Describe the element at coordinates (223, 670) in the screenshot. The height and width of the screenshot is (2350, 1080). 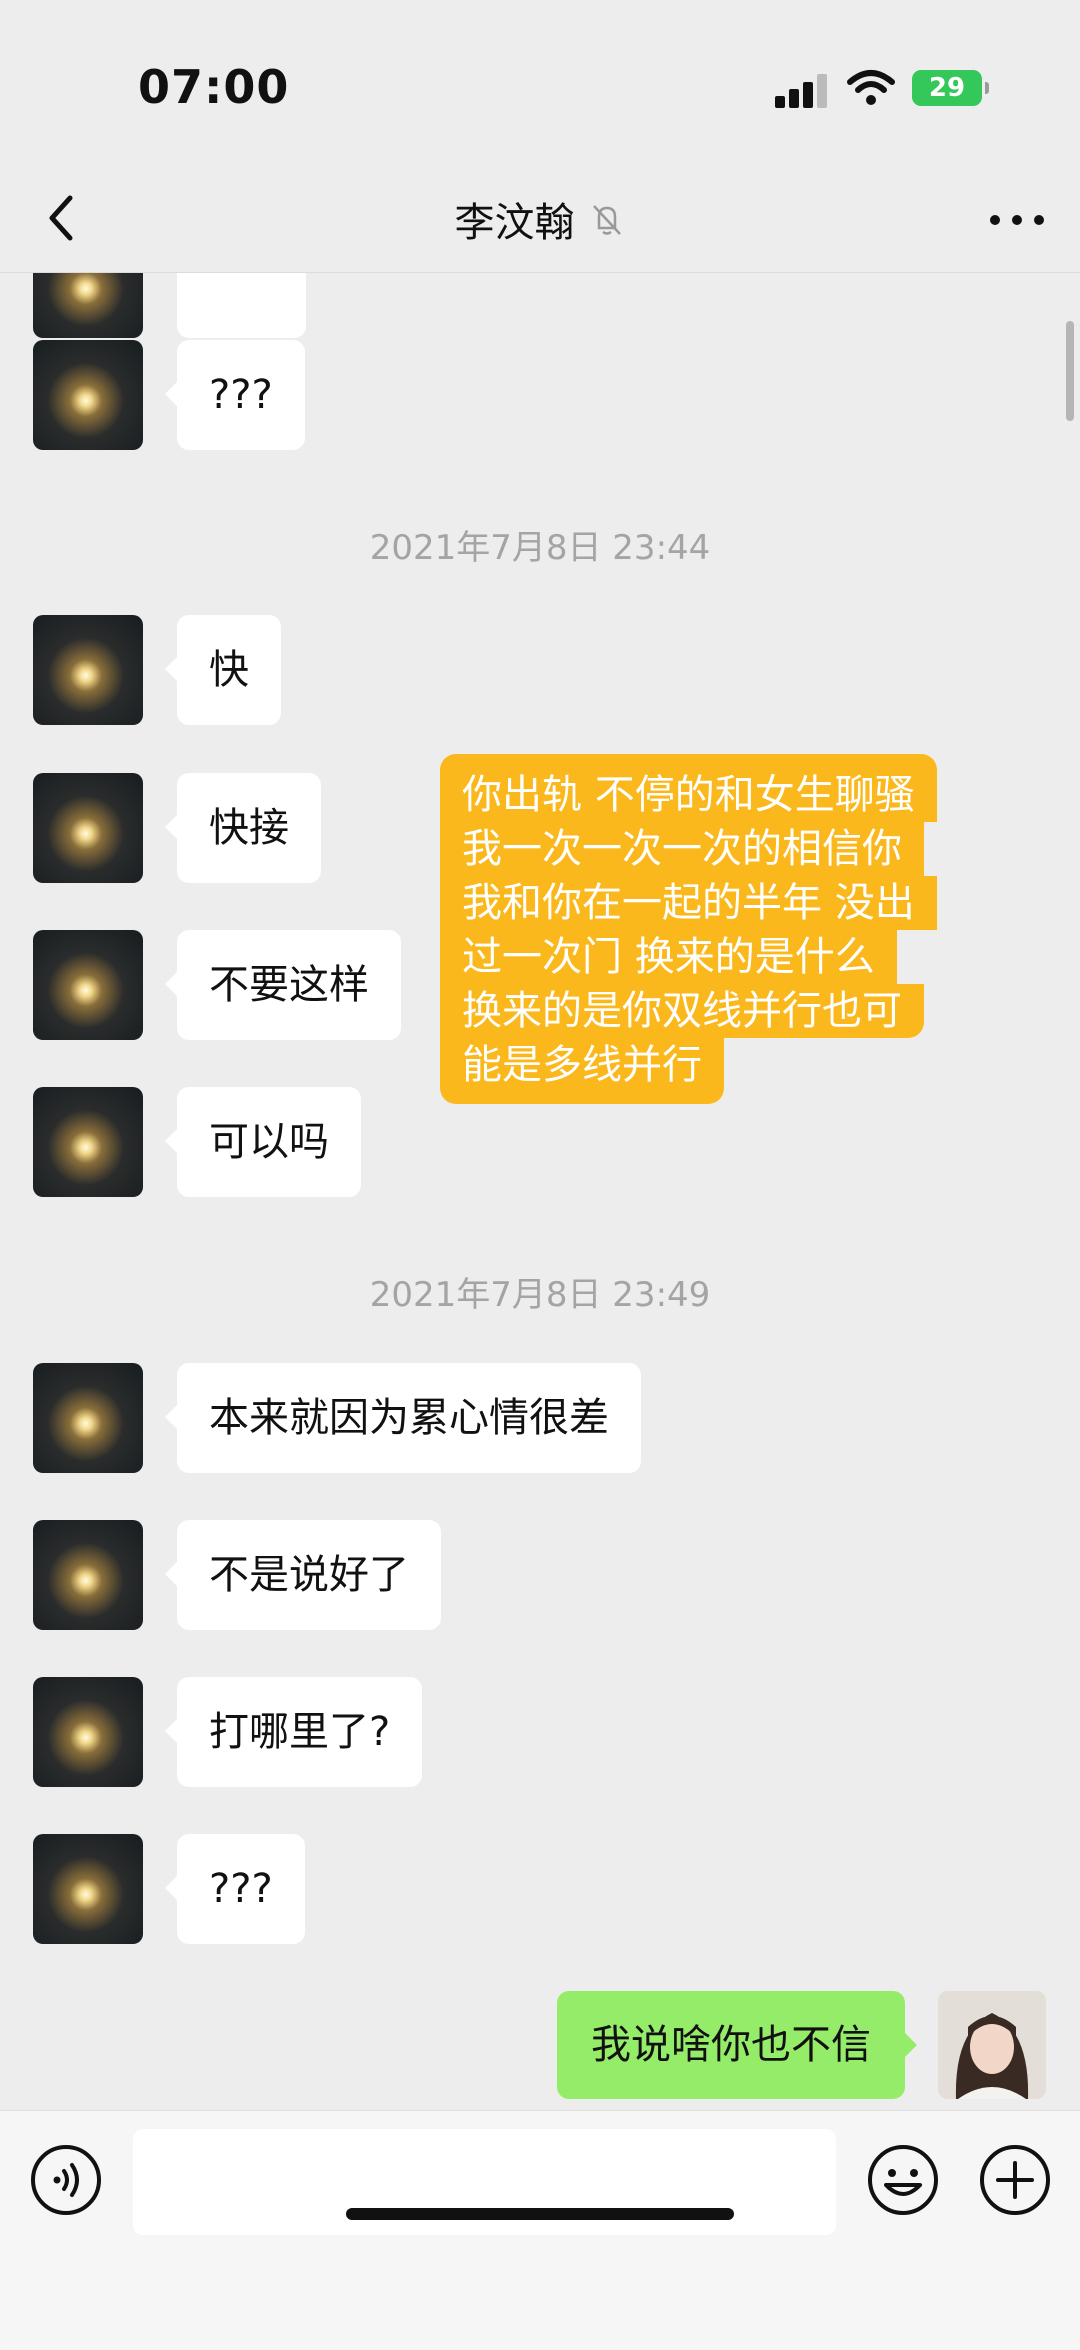
I see `message-bubble: 快` at that location.